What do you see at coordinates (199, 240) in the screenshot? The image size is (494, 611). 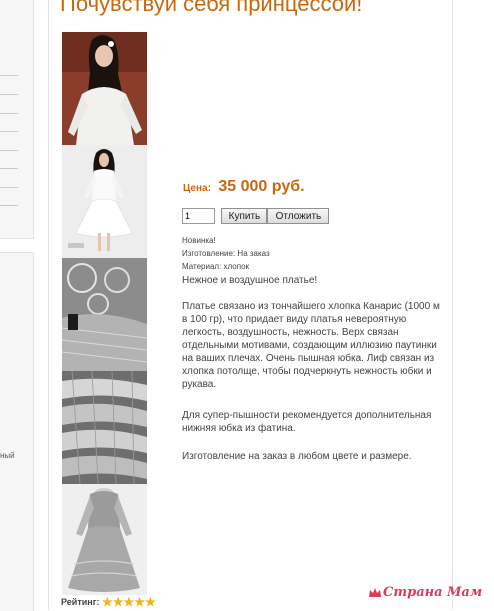 I see `badge-new: Новинка!` at bounding box center [199, 240].